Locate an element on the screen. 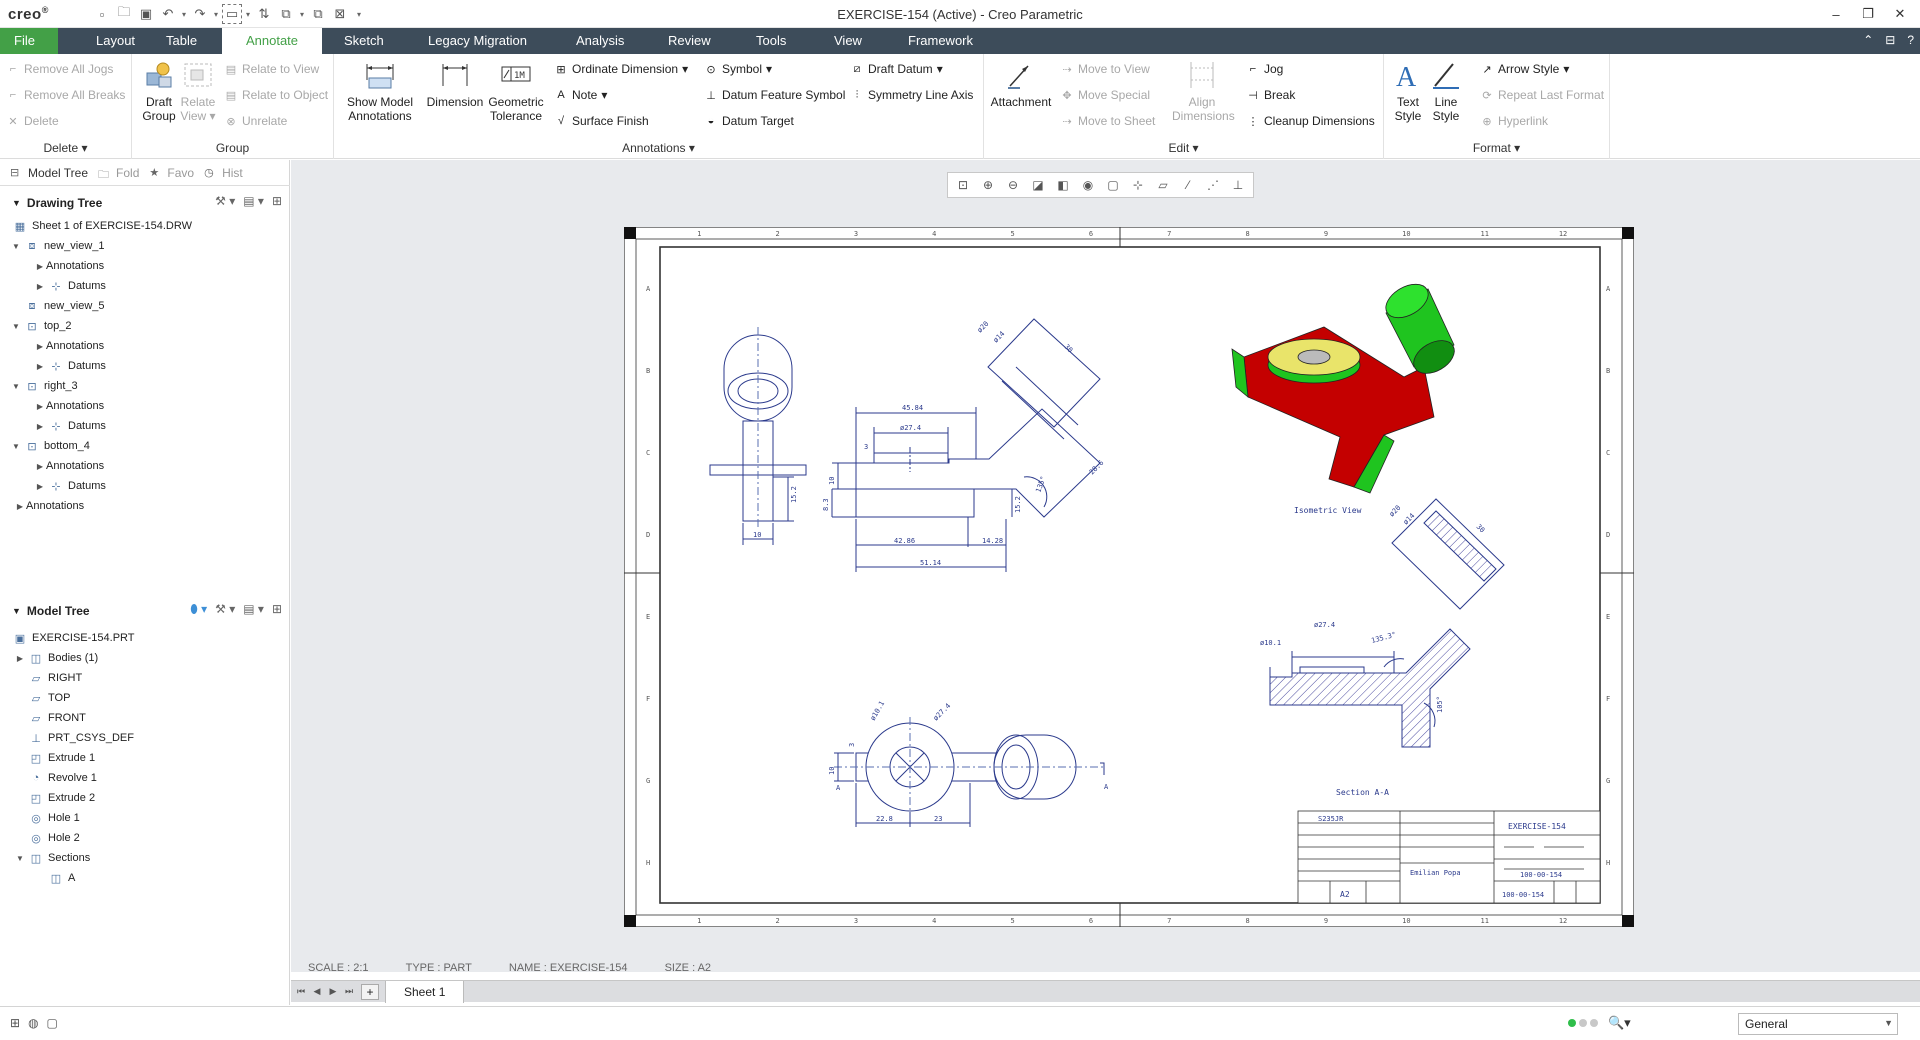 The width and height of the screenshot is (1920, 1040). point-display-icon: ⋰ is located at coordinates (1213, 185).